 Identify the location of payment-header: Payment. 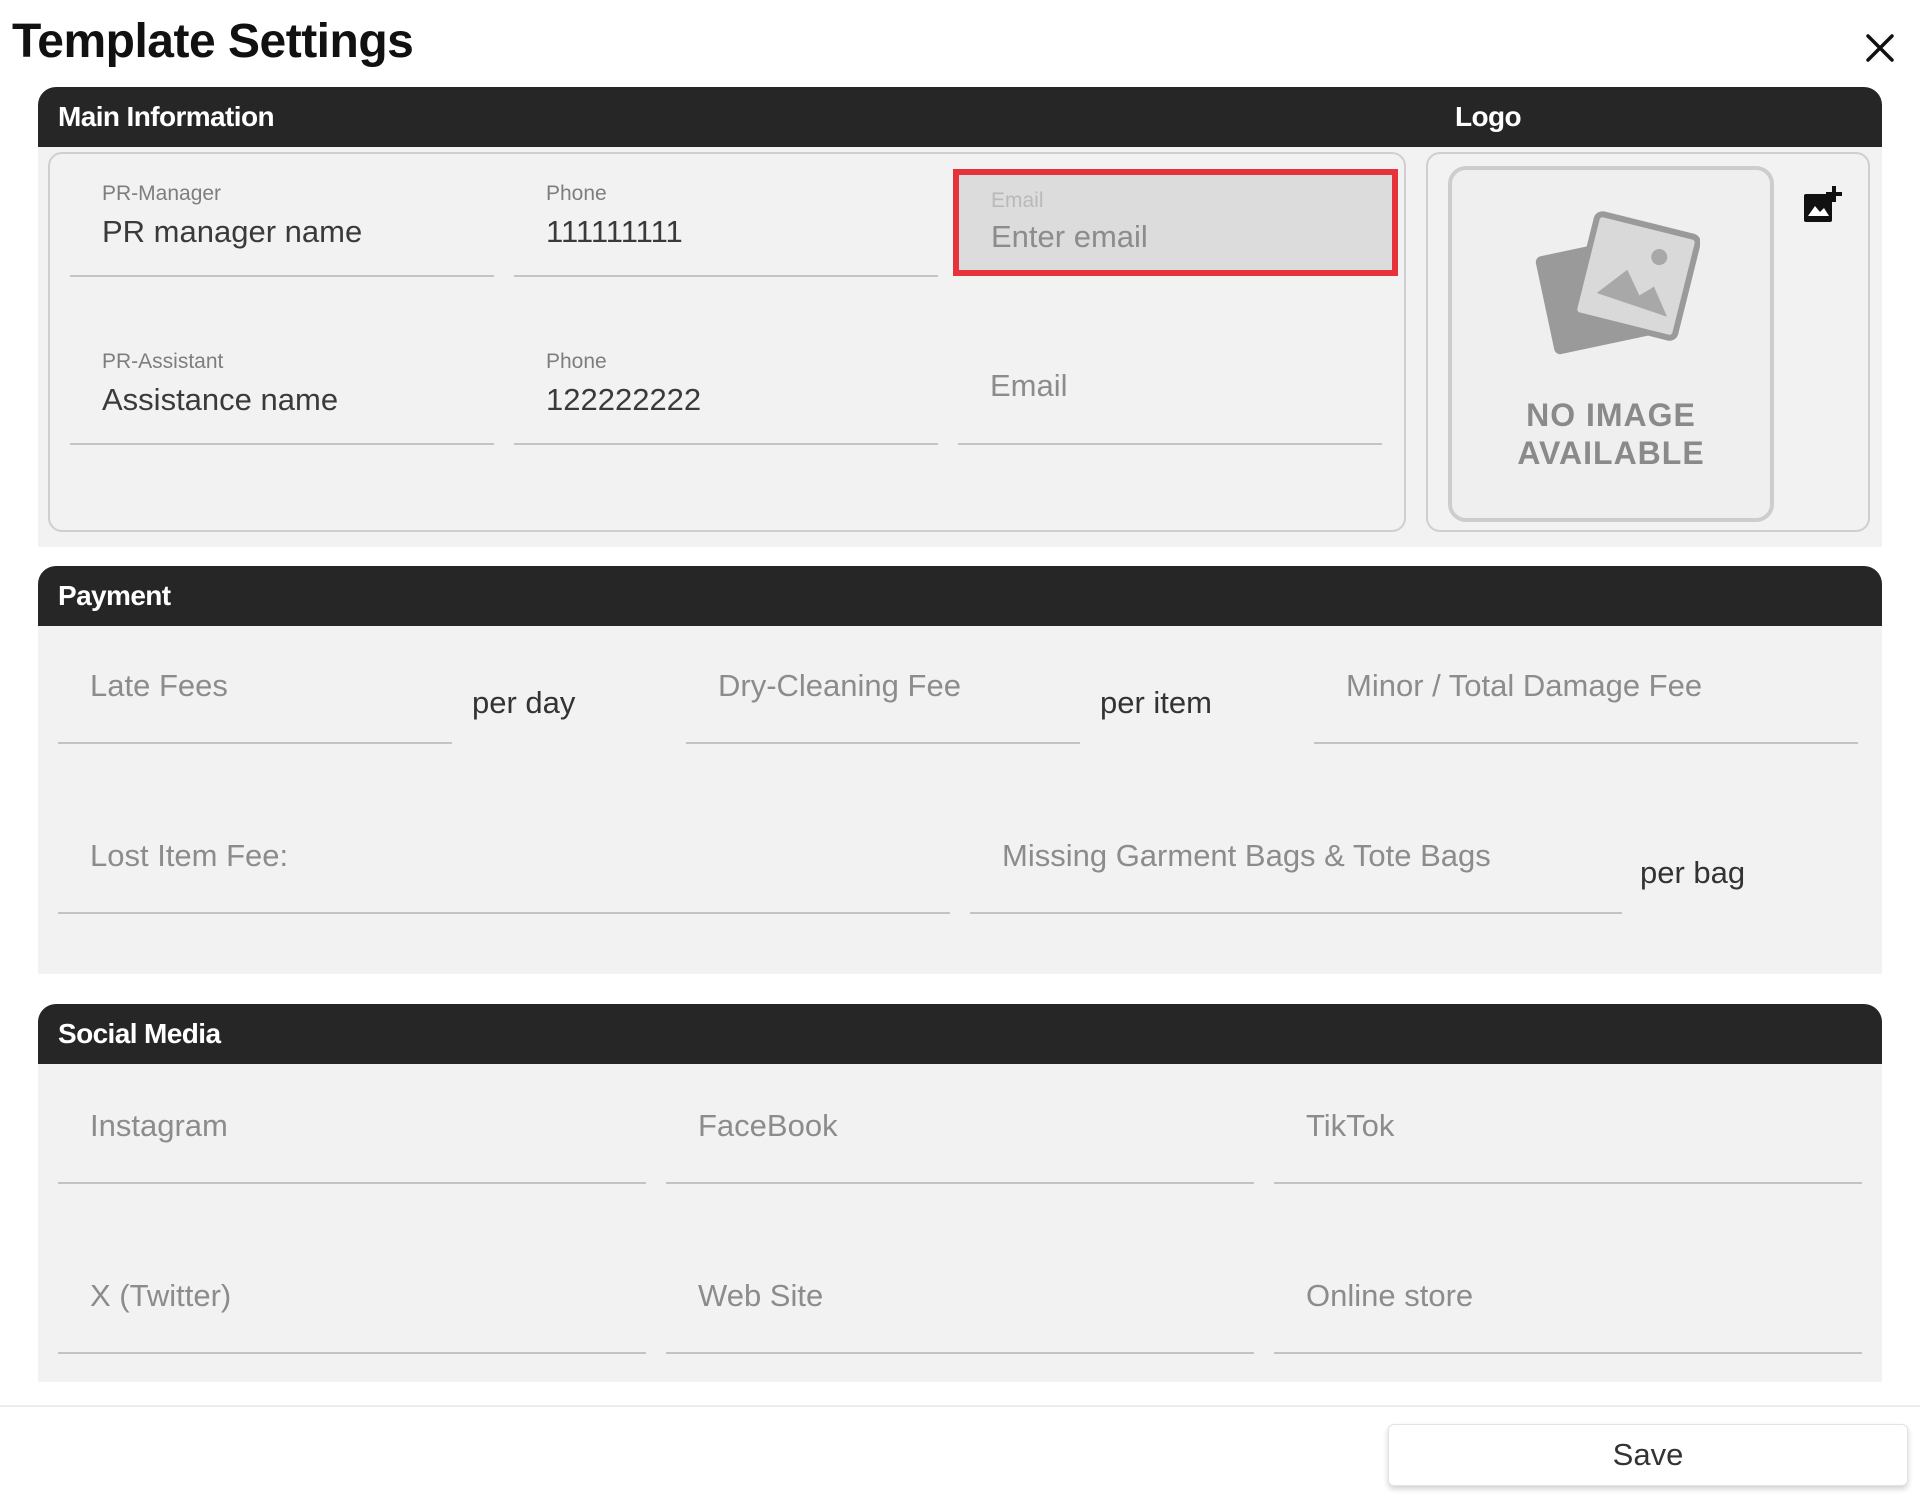
(960, 596).